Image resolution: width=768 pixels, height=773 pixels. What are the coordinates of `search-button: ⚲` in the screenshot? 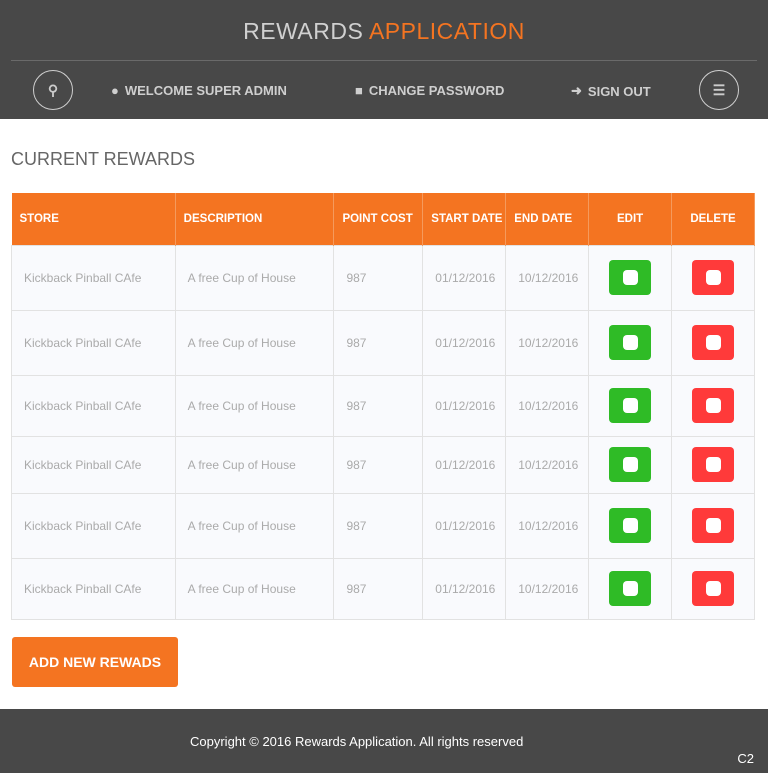 It's located at (53, 90).